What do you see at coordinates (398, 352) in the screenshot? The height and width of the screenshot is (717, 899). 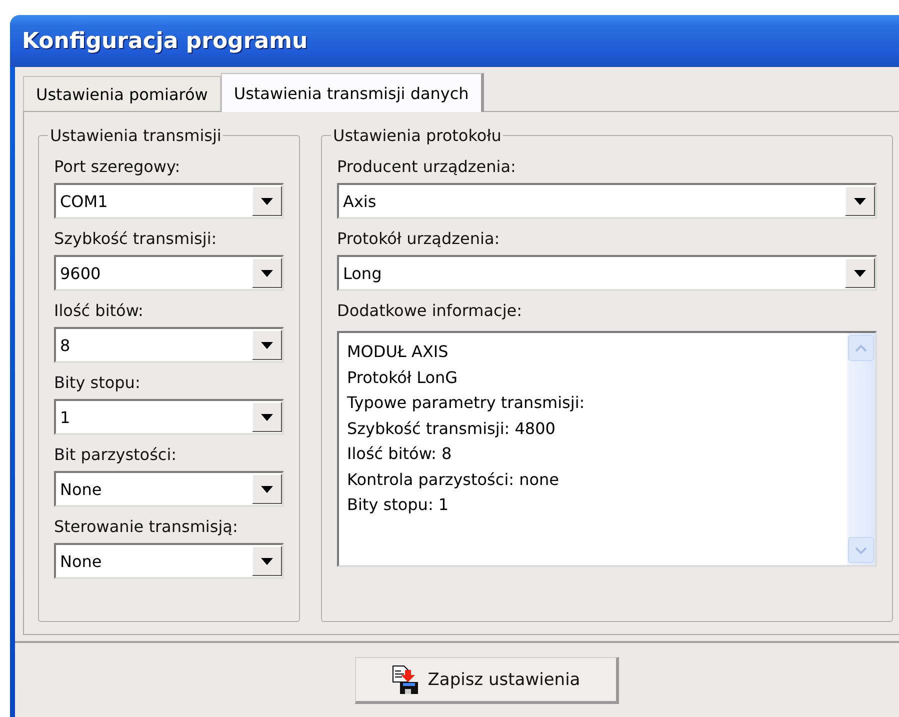 I see `info-line: MODUŁ AXIS` at bounding box center [398, 352].